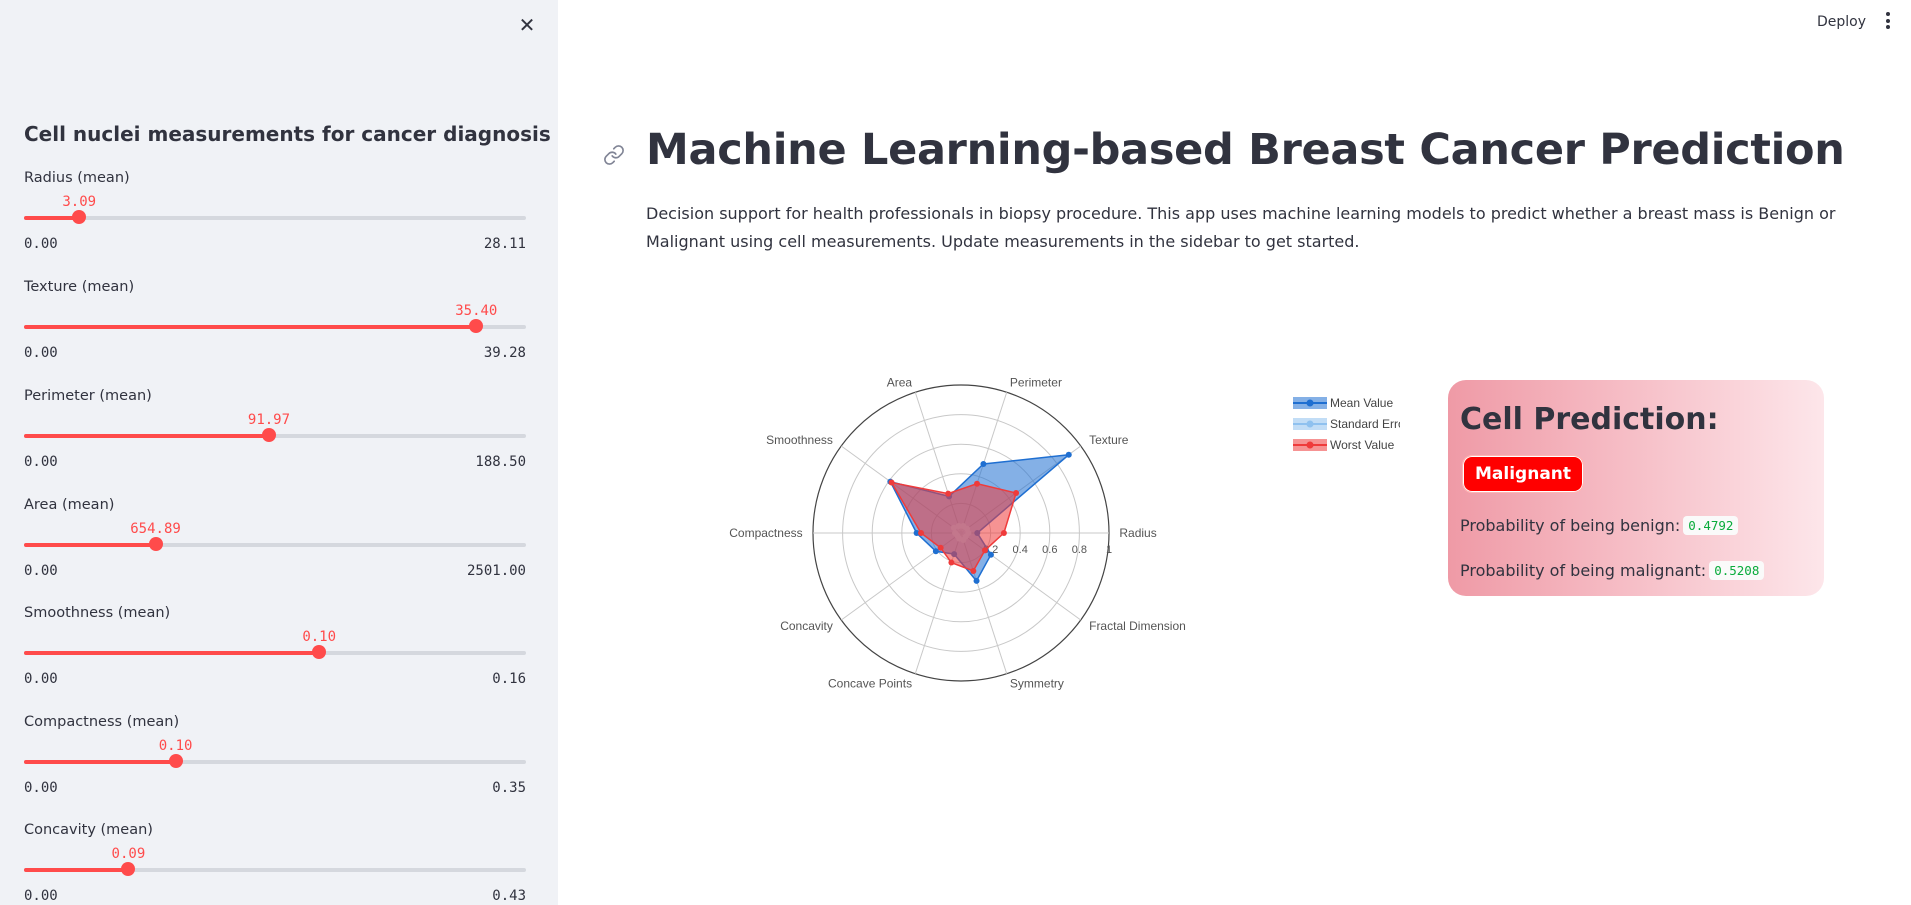  What do you see at coordinates (155, 529) in the screenshot?
I see `slider-value: 654.89` at bounding box center [155, 529].